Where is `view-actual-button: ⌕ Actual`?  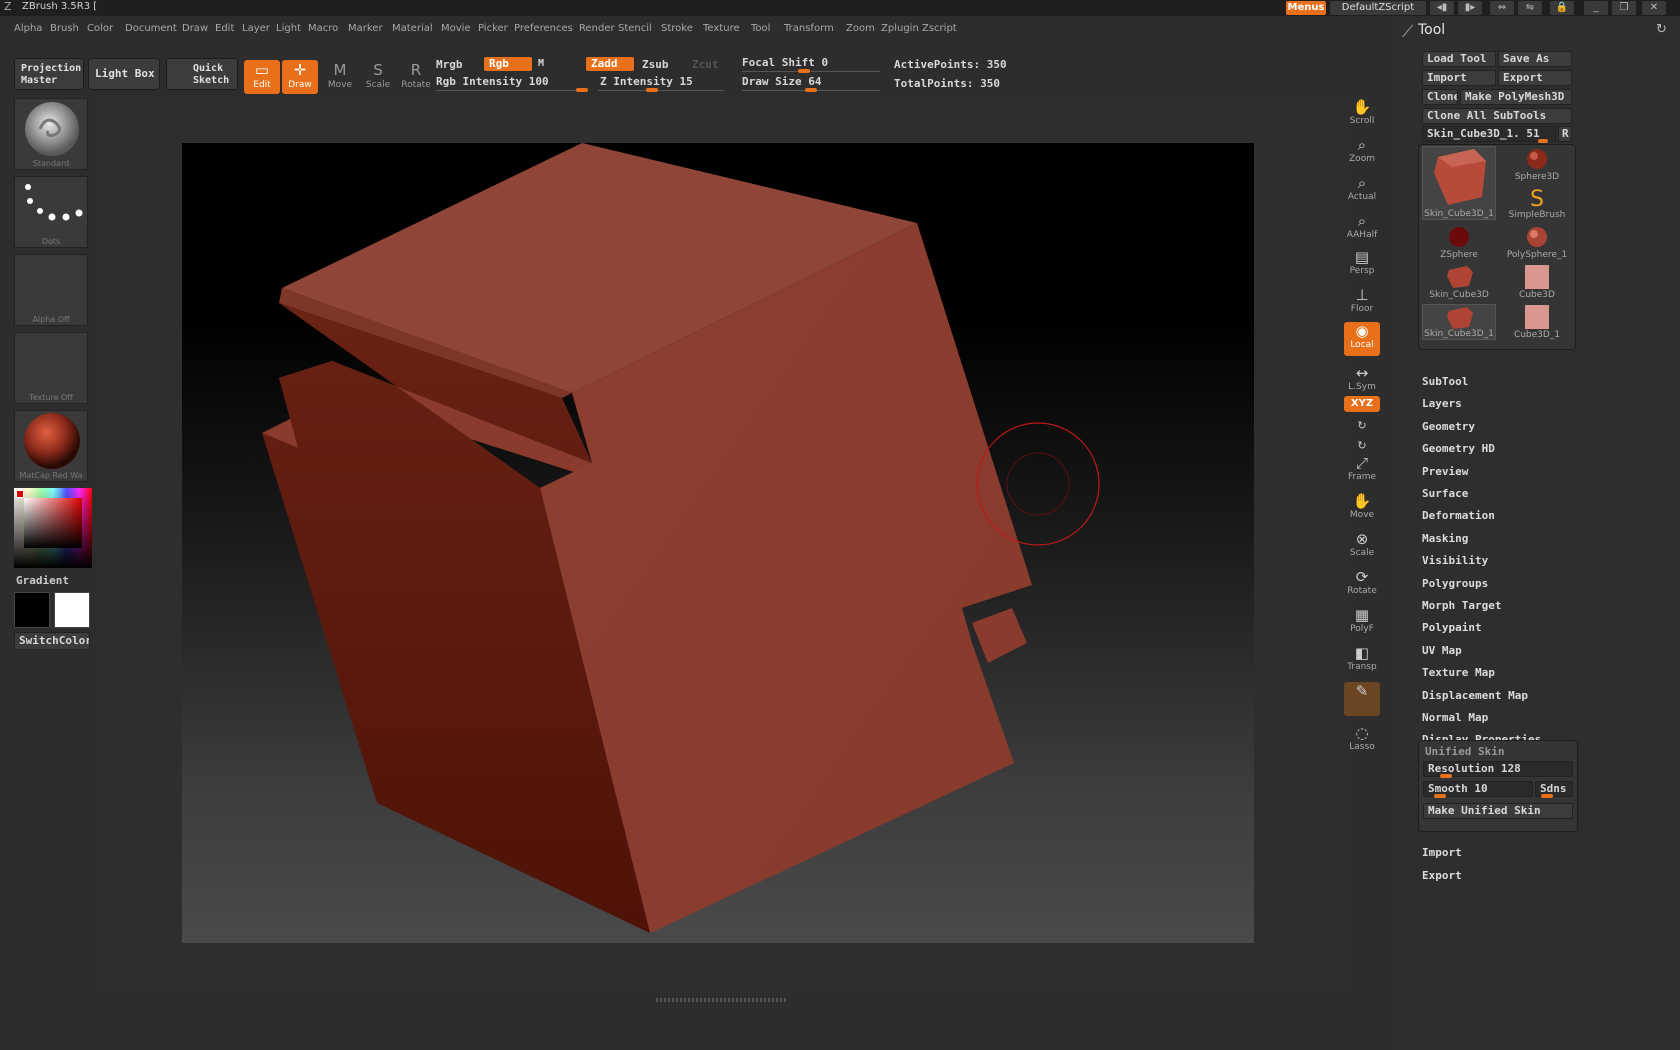 view-actual-button: ⌕ Actual is located at coordinates (1362, 191).